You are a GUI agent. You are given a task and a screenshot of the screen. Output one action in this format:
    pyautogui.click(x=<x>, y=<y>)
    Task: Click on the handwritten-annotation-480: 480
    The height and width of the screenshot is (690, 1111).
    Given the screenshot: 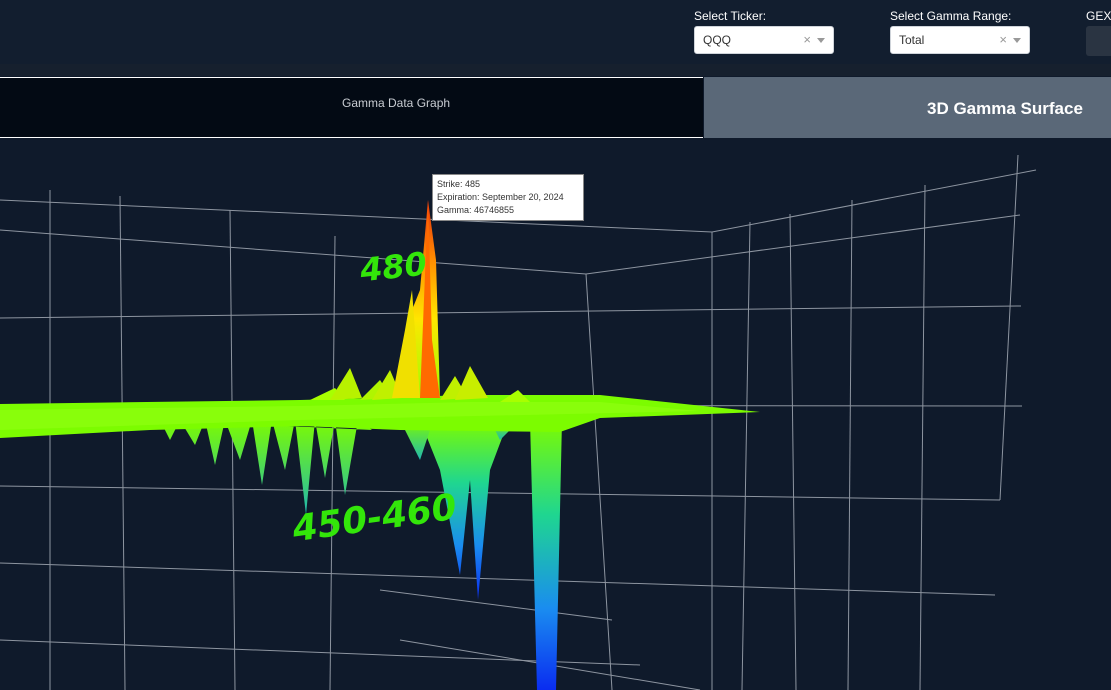 What is the action you would take?
    pyautogui.click(x=393, y=267)
    